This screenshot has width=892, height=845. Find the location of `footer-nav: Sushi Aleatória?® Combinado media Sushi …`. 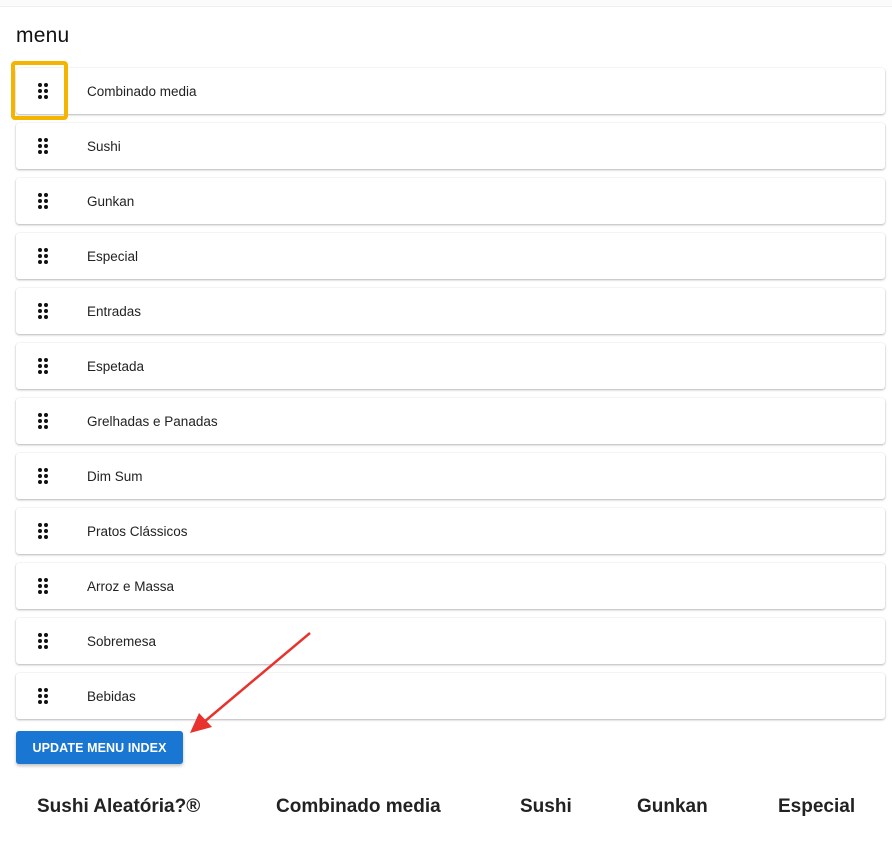

footer-nav: Sushi Aleatória?® Combinado media Sushi … is located at coordinates (446, 811).